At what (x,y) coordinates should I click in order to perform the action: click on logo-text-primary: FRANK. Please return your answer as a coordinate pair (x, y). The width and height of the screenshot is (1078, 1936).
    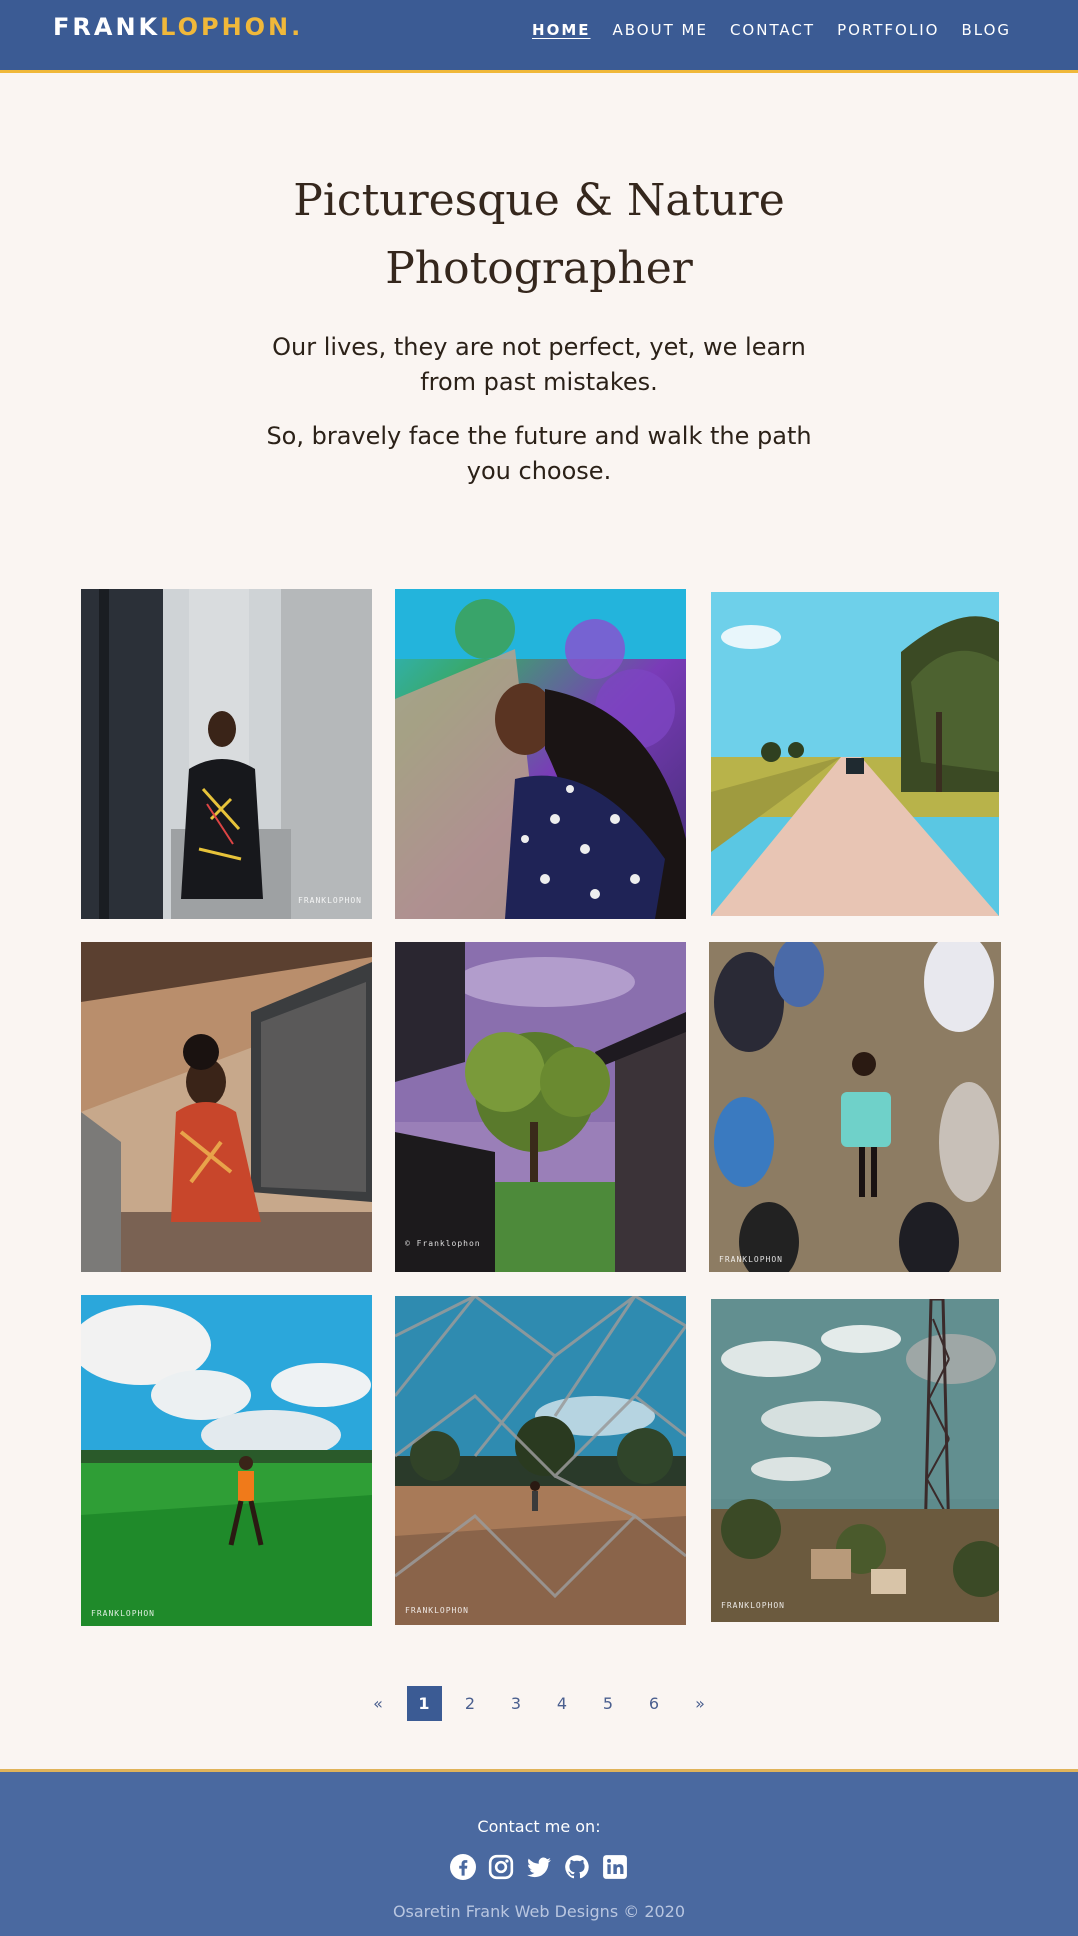
    Looking at the image, I should click on (107, 27).